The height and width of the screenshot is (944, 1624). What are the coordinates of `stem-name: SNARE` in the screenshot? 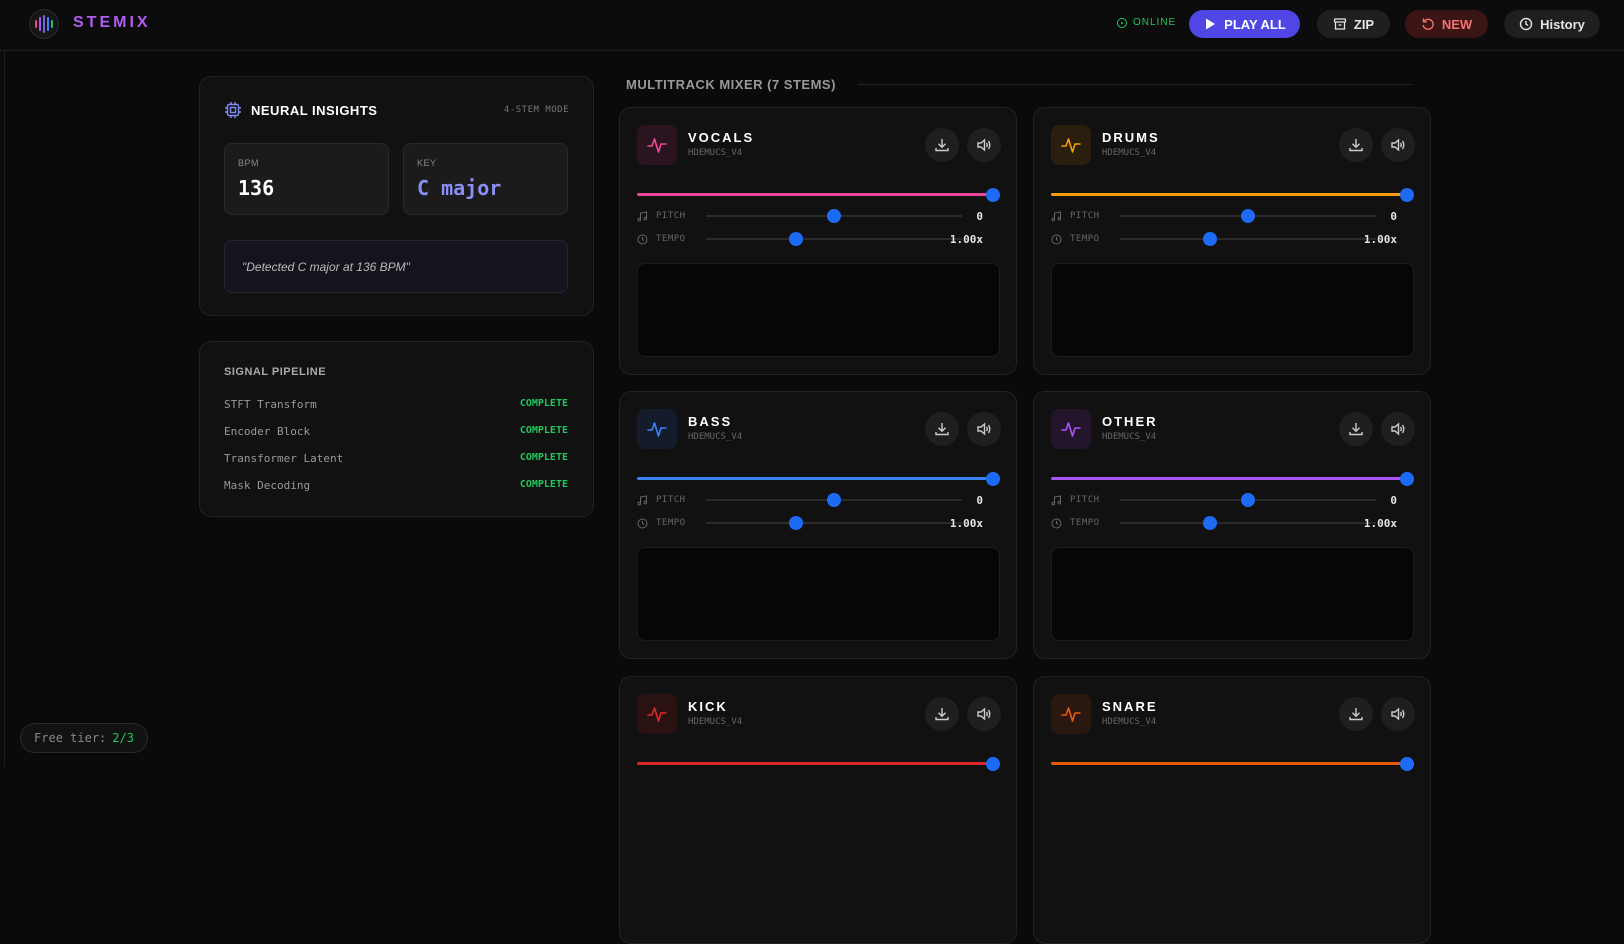 It's located at (1130, 706).